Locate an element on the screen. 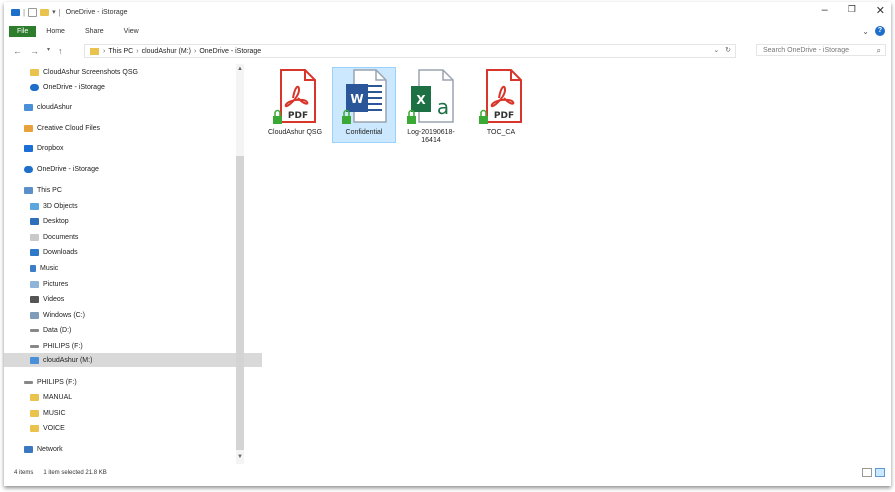 This screenshot has height=492, width=895. refresh-icon: ↻ is located at coordinates (728, 50).